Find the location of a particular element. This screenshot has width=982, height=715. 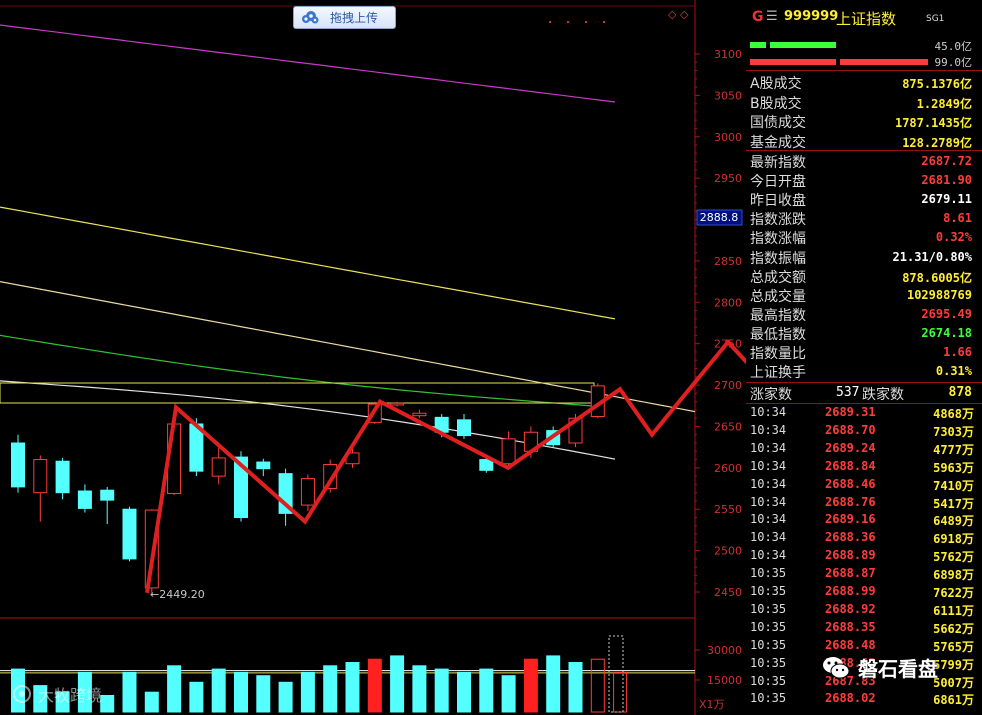

range-box is located at coordinates (297, 393).